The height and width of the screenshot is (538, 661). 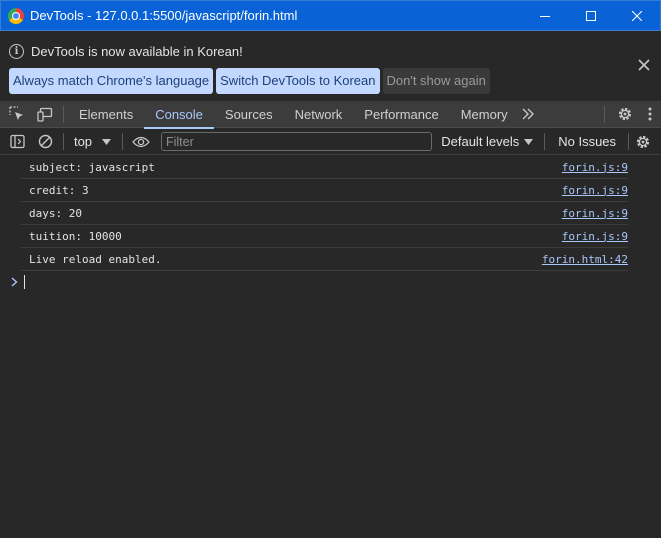 I want to click on chrome-icon, so click(x=16, y=15).